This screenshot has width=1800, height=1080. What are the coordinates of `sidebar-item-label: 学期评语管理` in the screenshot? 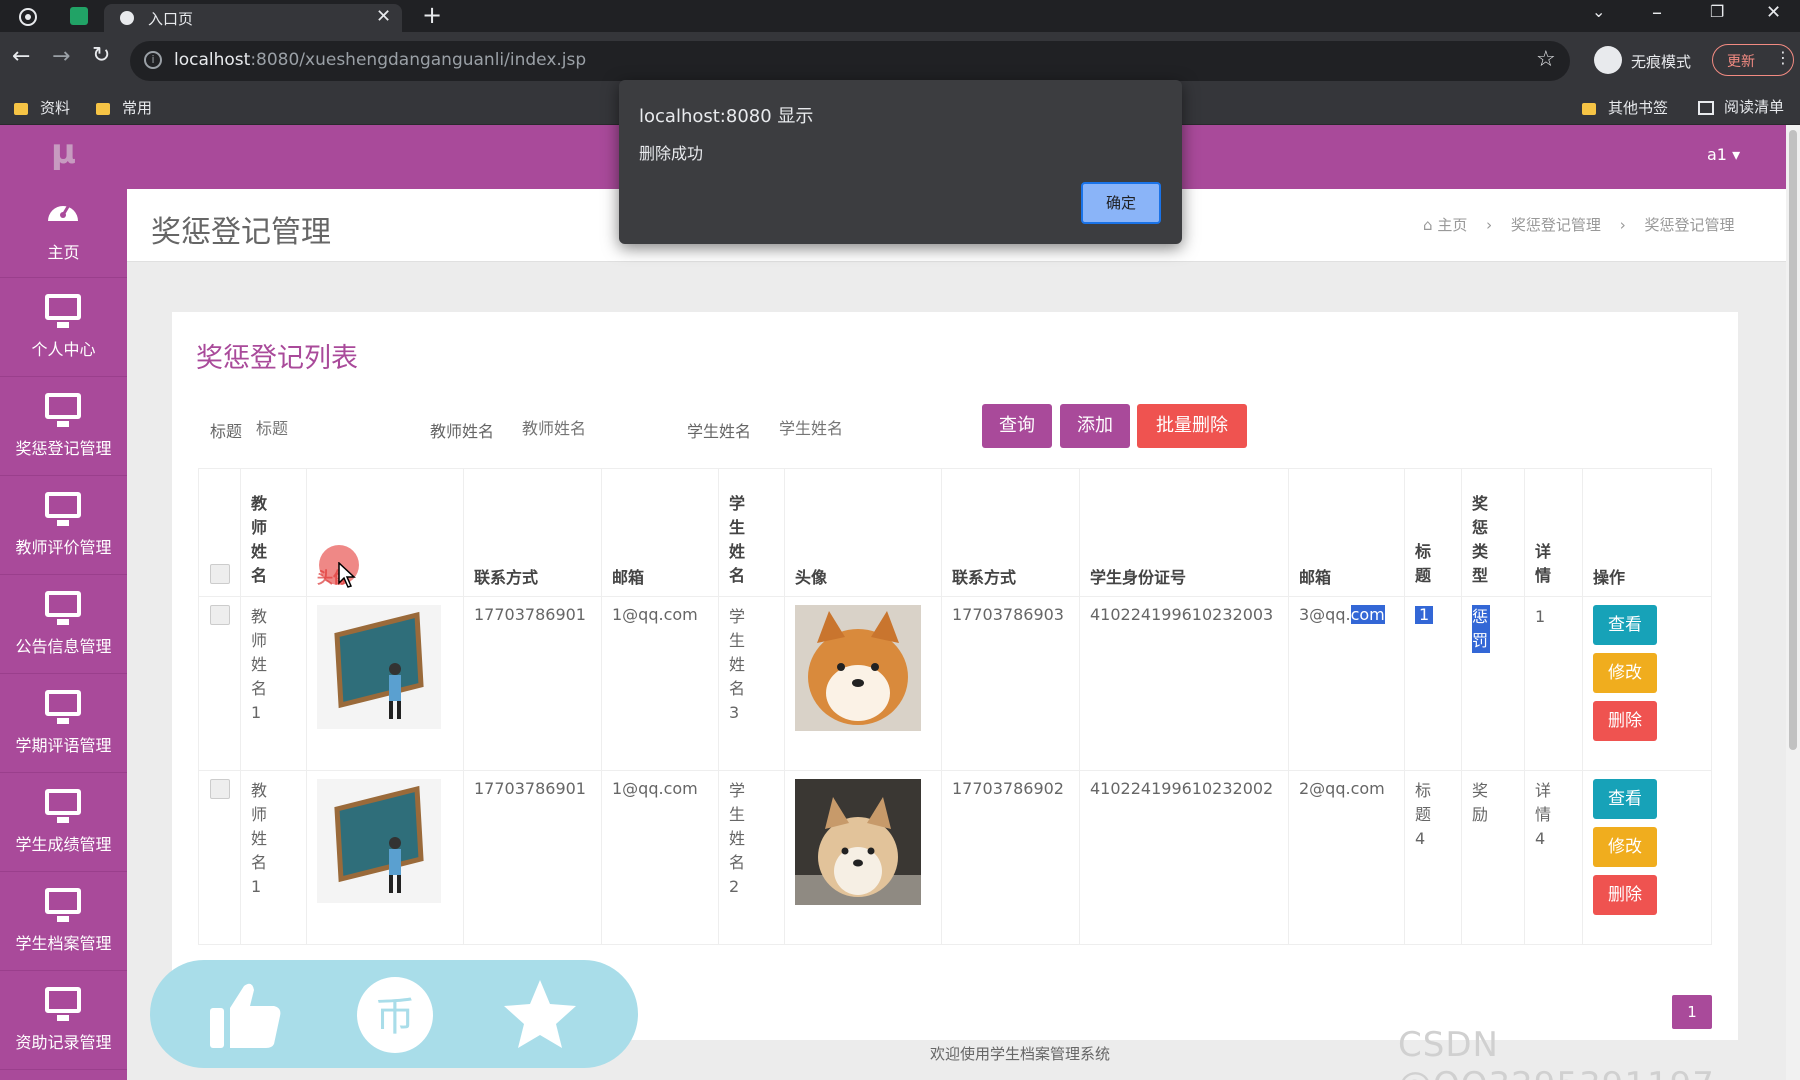 It's located at (63, 745).